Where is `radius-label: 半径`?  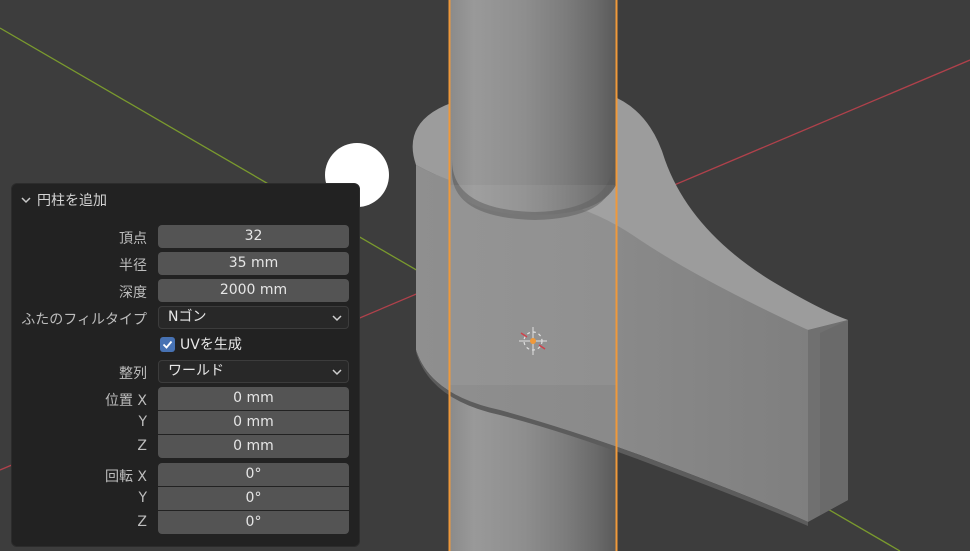 radius-label: 半径 is located at coordinates (133, 266).